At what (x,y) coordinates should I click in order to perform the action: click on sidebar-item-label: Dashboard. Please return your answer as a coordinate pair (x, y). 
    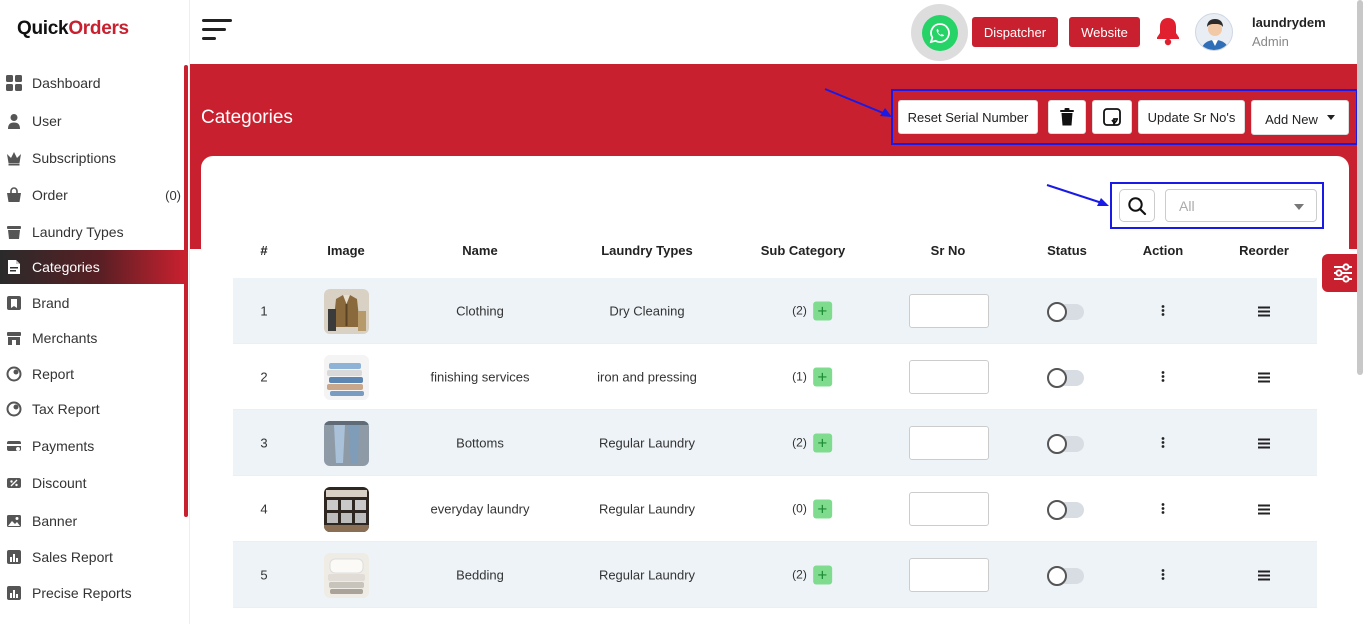
    Looking at the image, I should click on (66, 83).